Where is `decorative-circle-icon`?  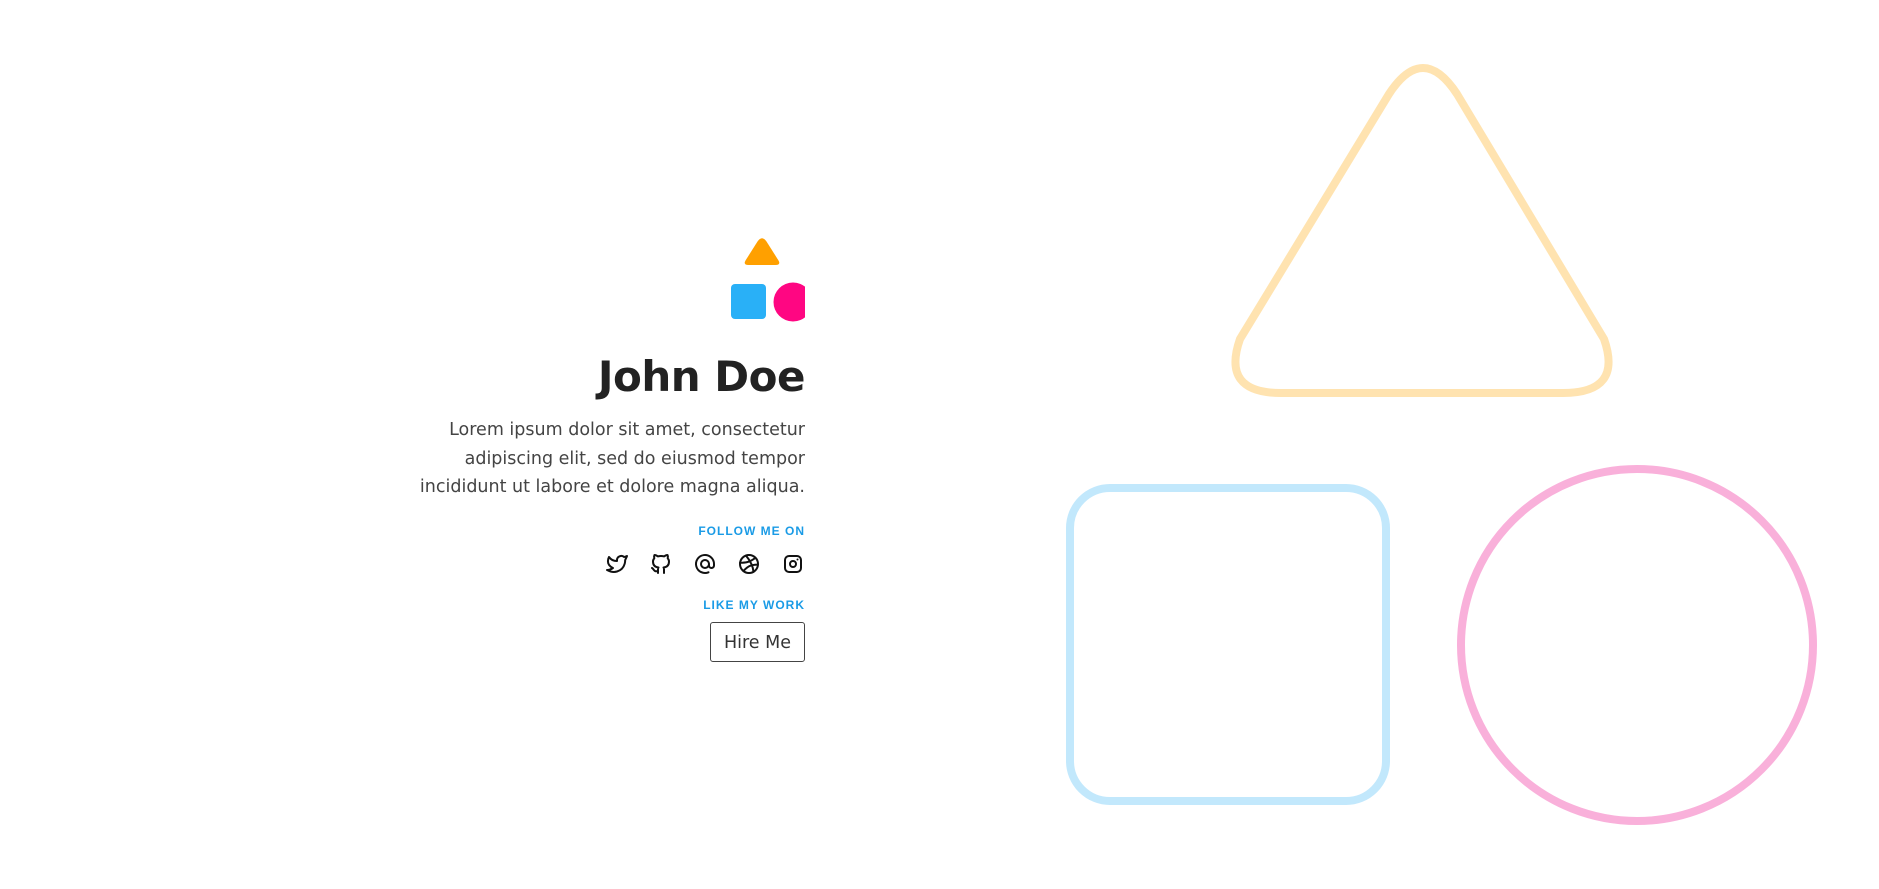
decorative-circle-icon is located at coordinates (1637, 645).